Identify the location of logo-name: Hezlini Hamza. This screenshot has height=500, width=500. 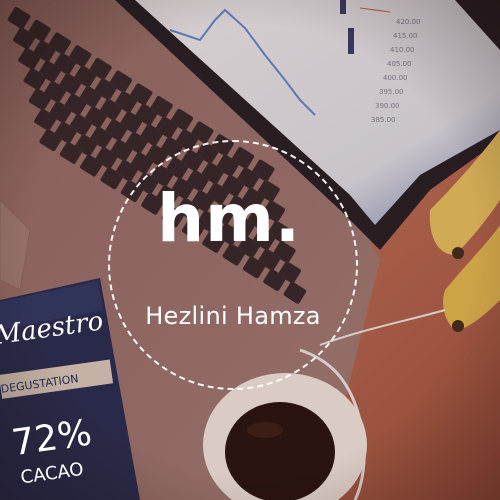
(233, 316).